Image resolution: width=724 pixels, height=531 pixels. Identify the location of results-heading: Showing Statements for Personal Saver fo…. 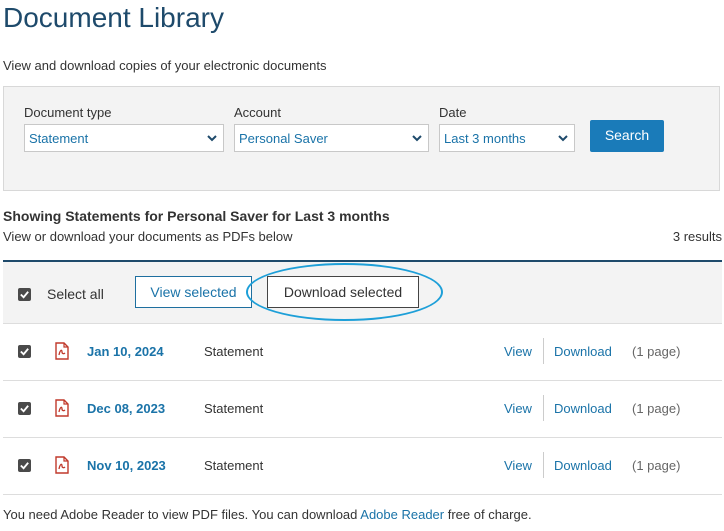
(196, 216).